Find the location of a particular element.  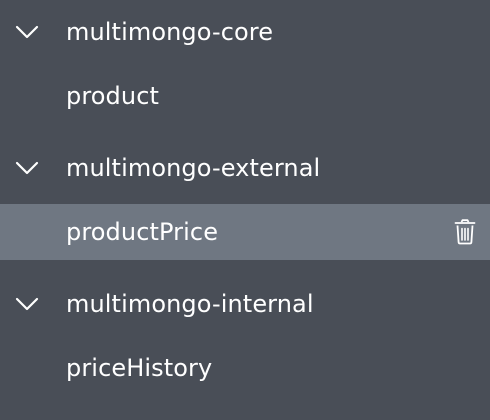

collection-row-productPrice: productPrice is located at coordinates (245, 232).